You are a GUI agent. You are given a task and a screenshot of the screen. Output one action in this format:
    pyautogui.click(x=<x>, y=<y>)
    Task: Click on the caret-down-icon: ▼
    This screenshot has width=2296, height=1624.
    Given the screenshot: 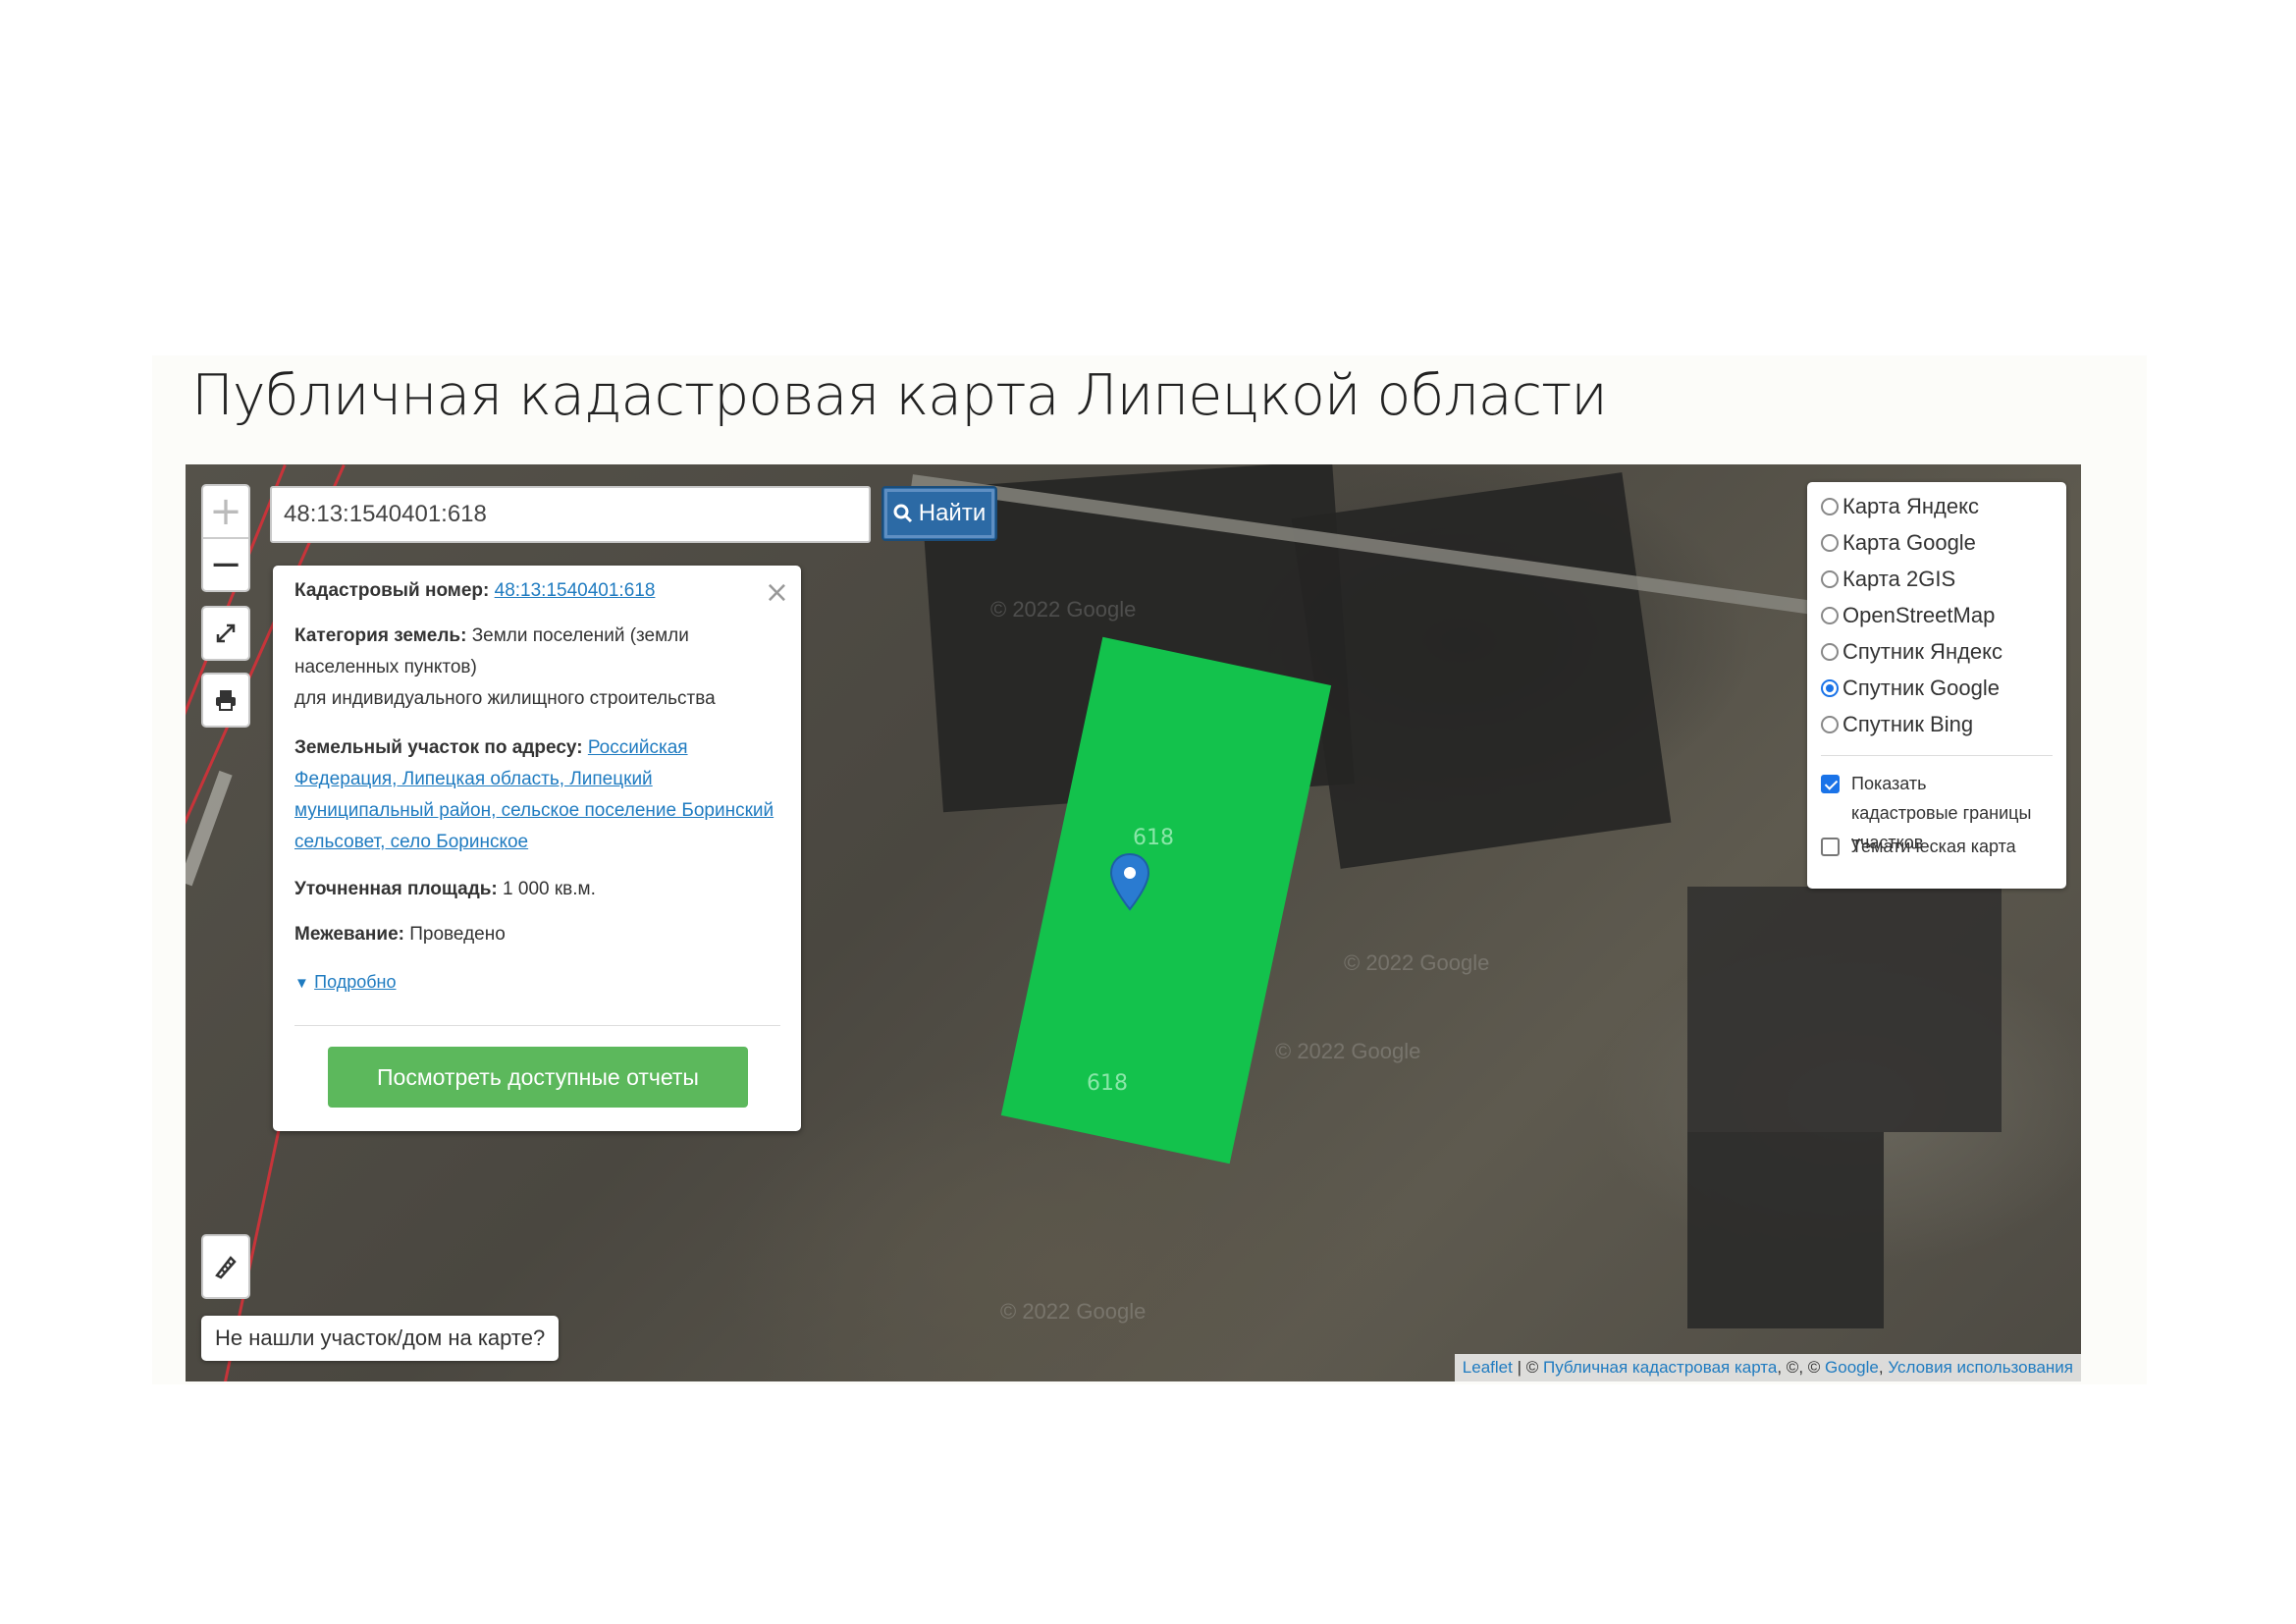 What is the action you would take?
    pyautogui.click(x=301, y=983)
    